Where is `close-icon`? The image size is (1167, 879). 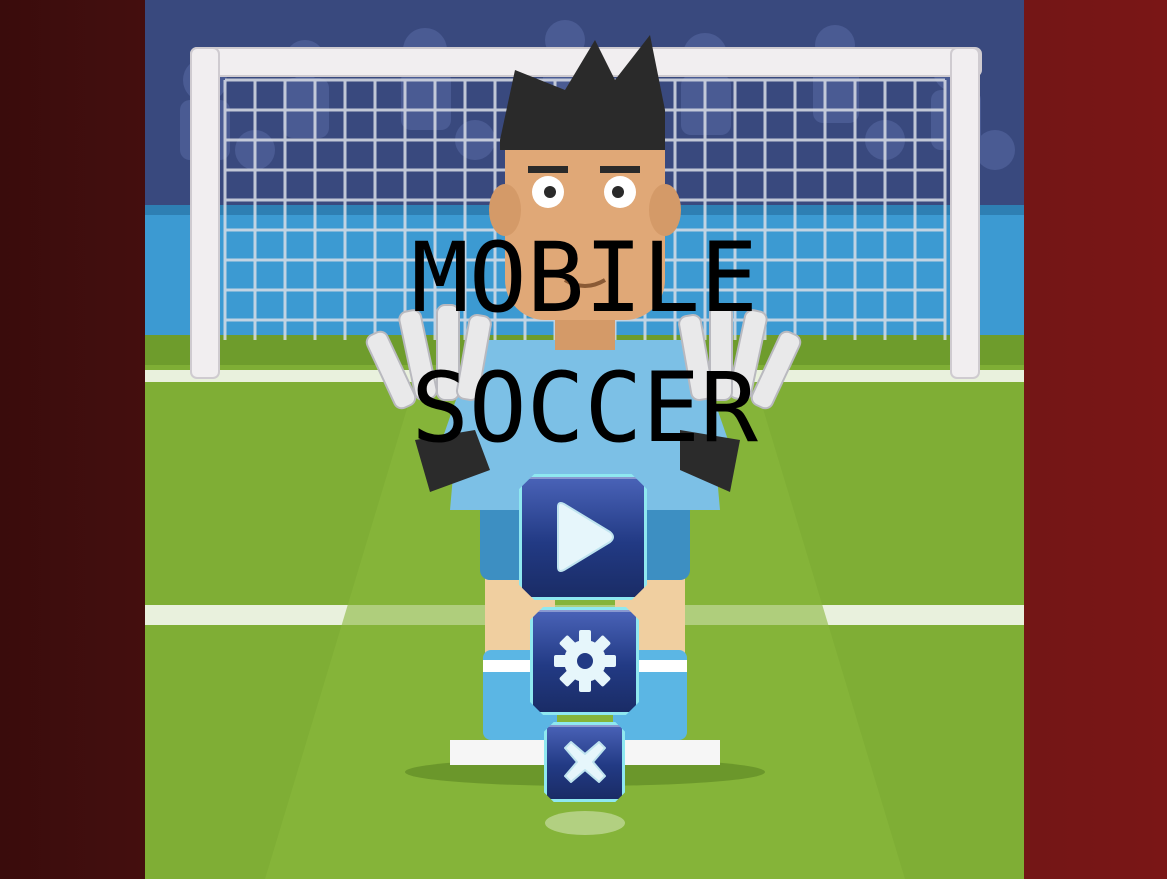 close-icon is located at coordinates (584, 762).